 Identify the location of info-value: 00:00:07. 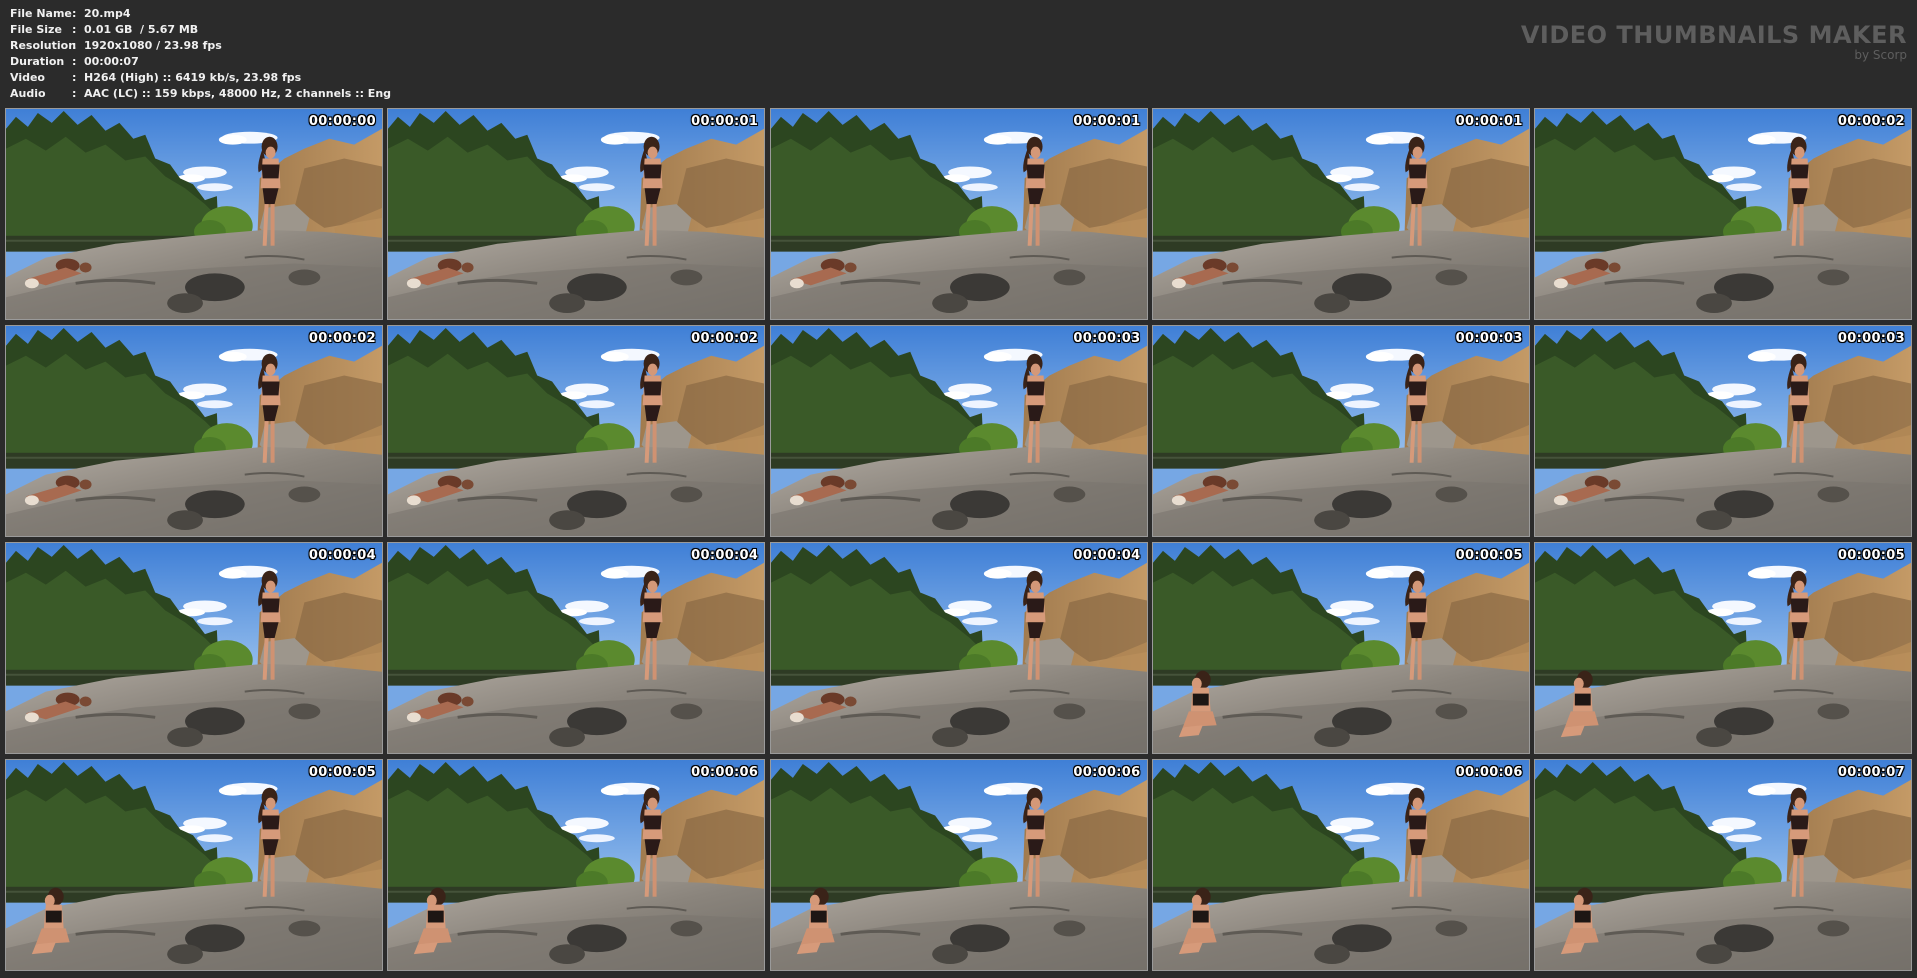
(111, 61).